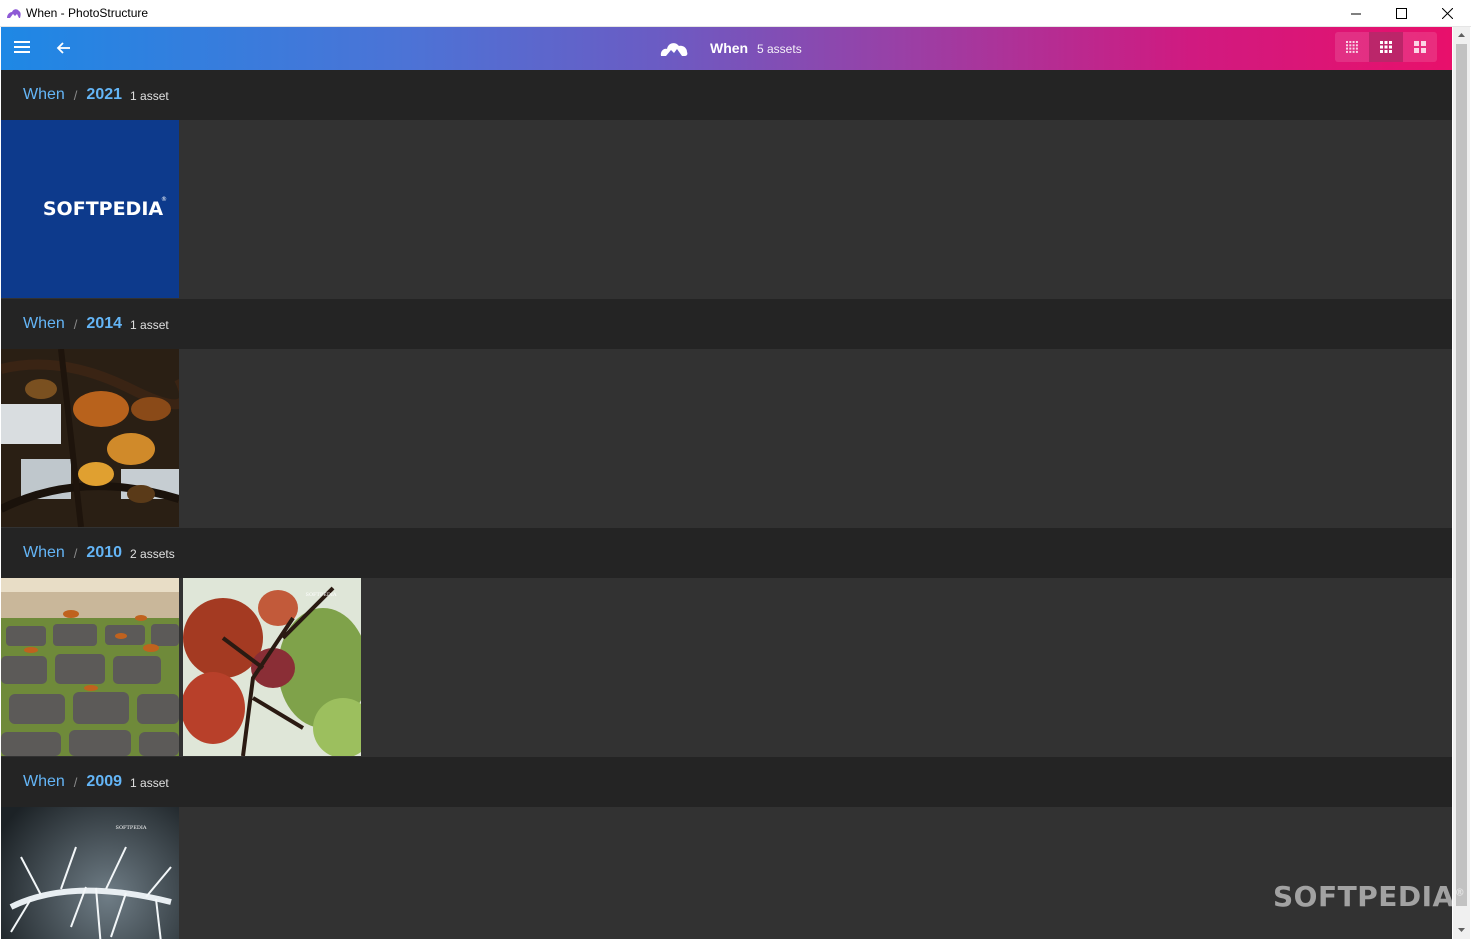  What do you see at coordinates (674, 48) in the screenshot?
I see `photostructure-logo-icon` at bounding box center [674, 48].